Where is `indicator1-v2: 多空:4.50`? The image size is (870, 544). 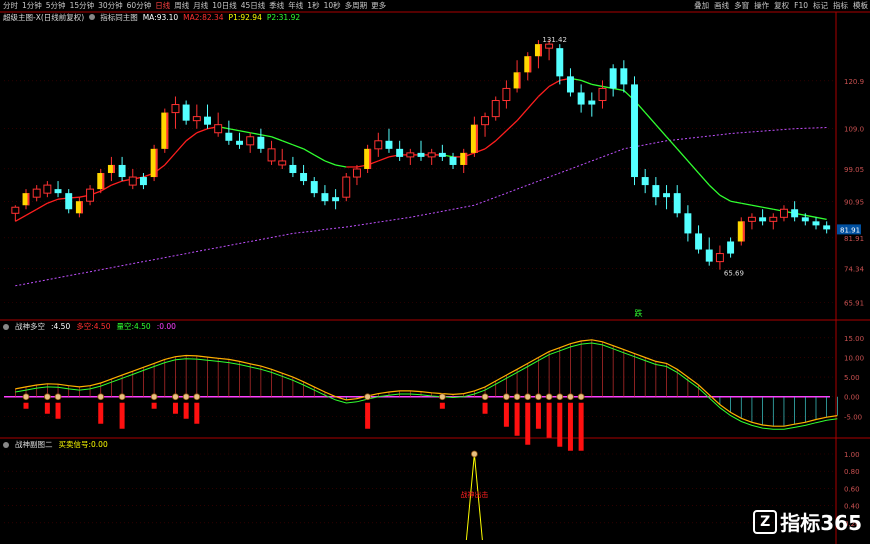 indicator1-v2: 多空:4.50 is located at coordinates (93, 326).